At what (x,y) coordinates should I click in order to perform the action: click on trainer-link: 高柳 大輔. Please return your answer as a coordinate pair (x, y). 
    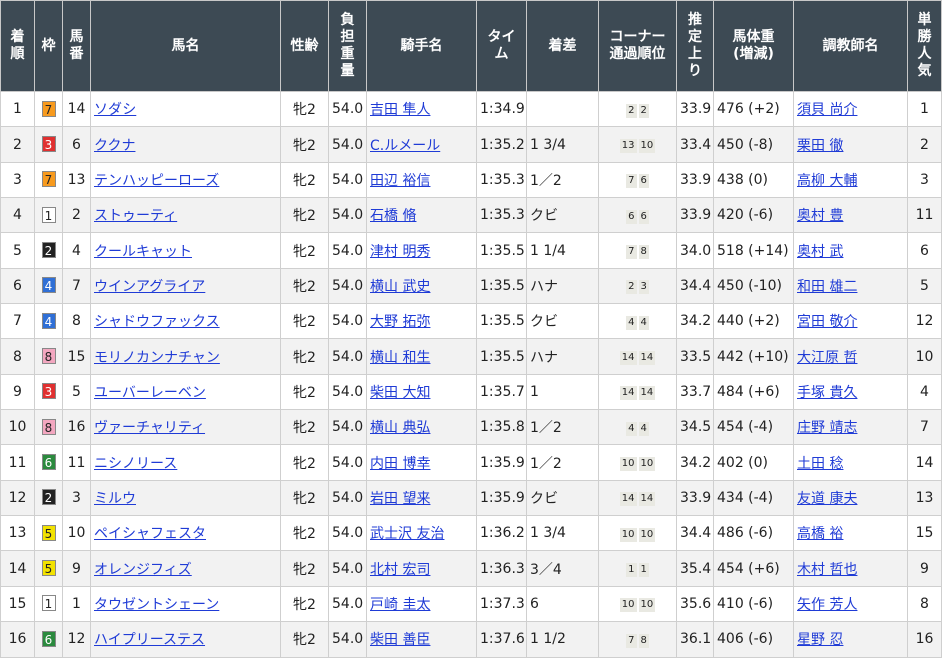
    Looking at the image, I should click on (827, 181).